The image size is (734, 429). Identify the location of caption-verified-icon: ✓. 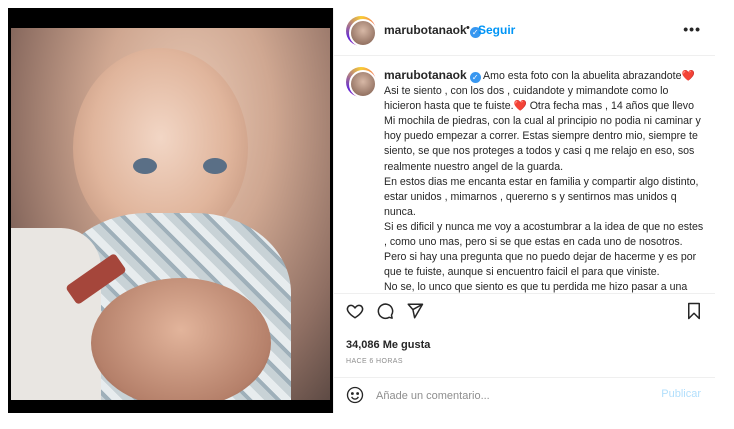
(475, 77).